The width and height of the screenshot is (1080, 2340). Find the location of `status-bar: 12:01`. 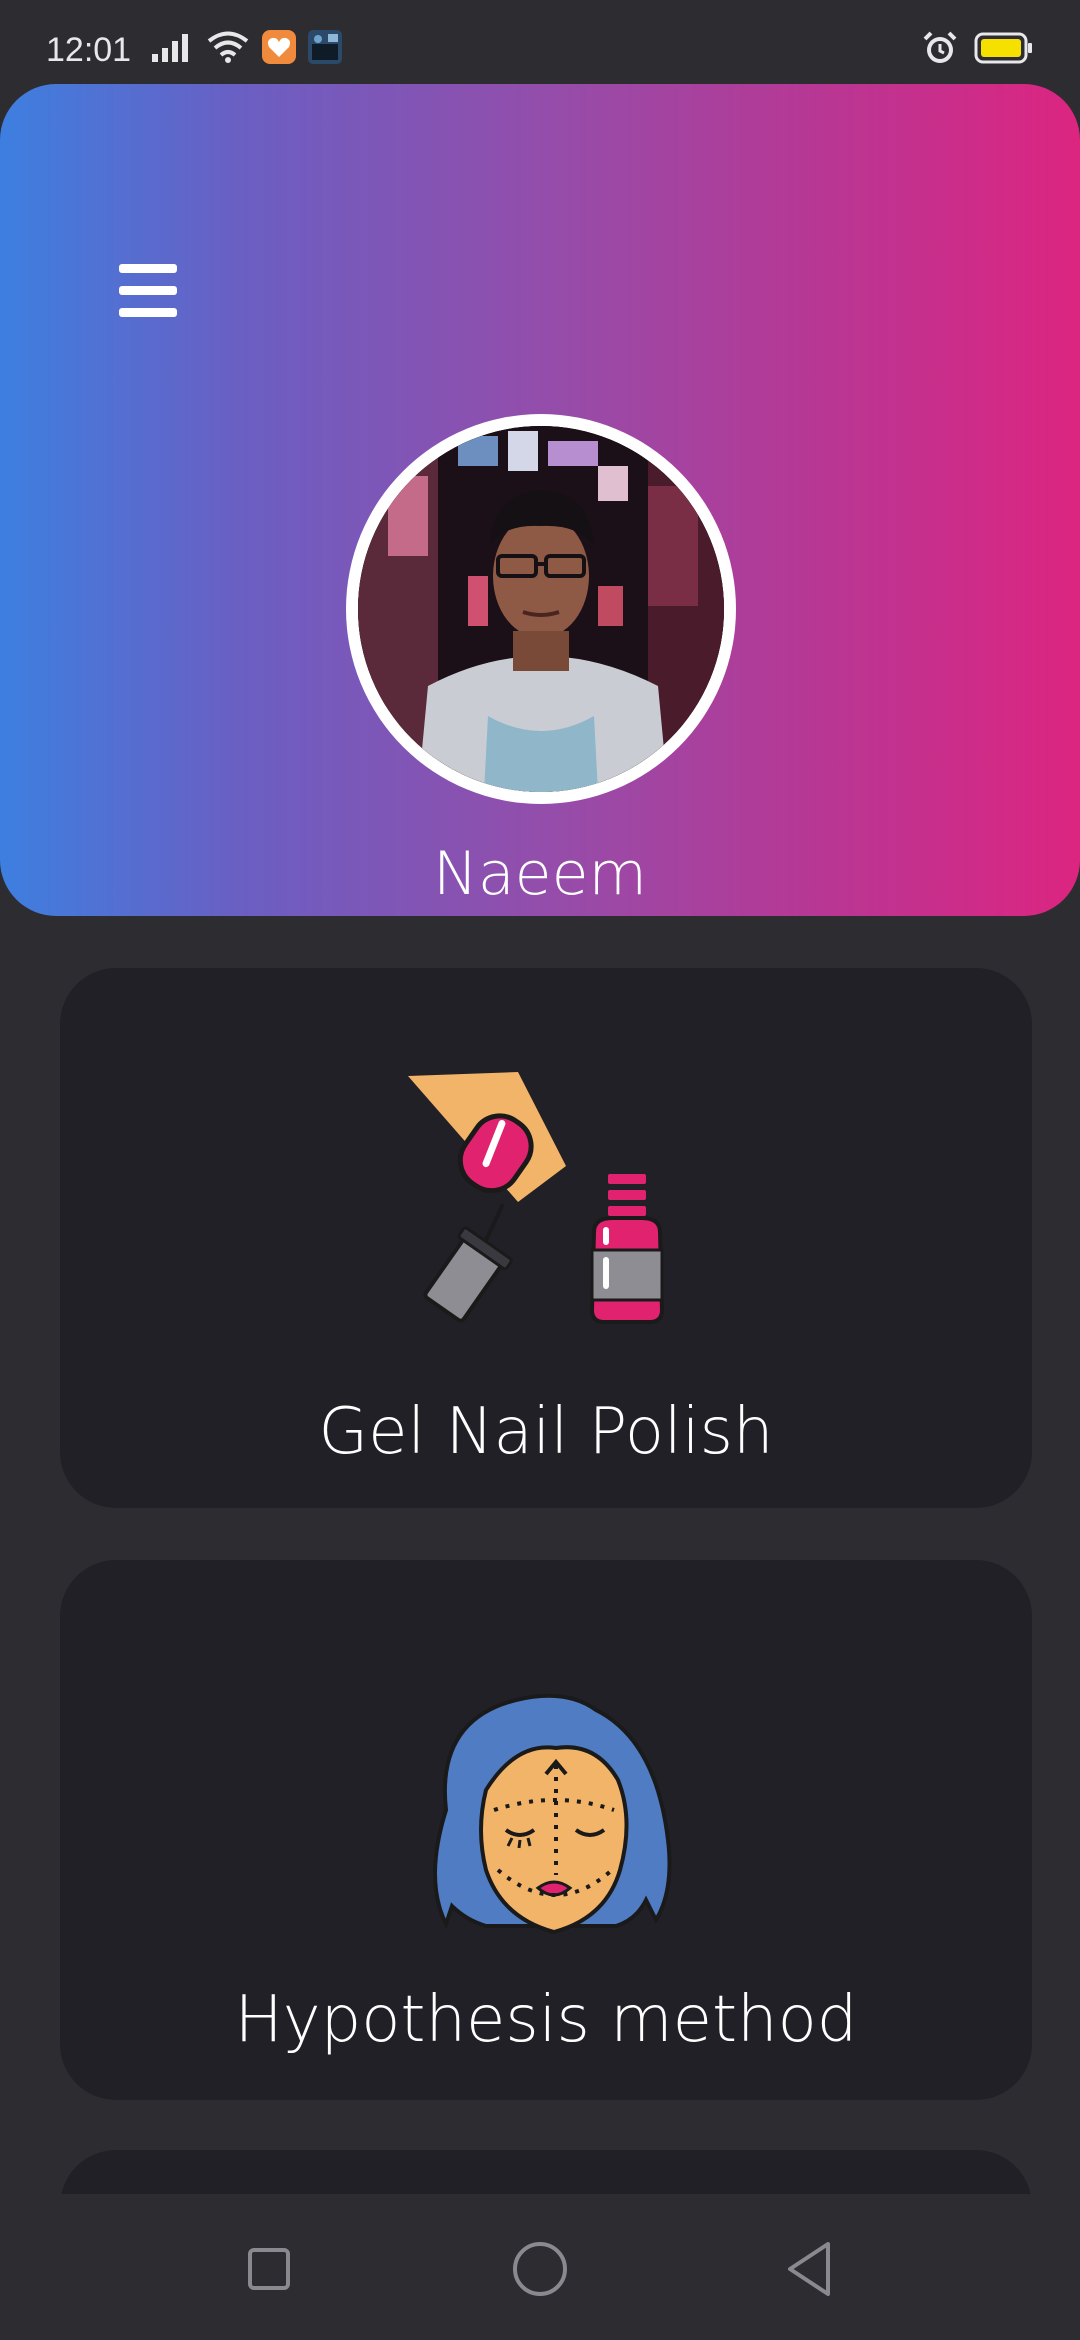

status-bar: 12:01 is located at coordinates (540, 42).